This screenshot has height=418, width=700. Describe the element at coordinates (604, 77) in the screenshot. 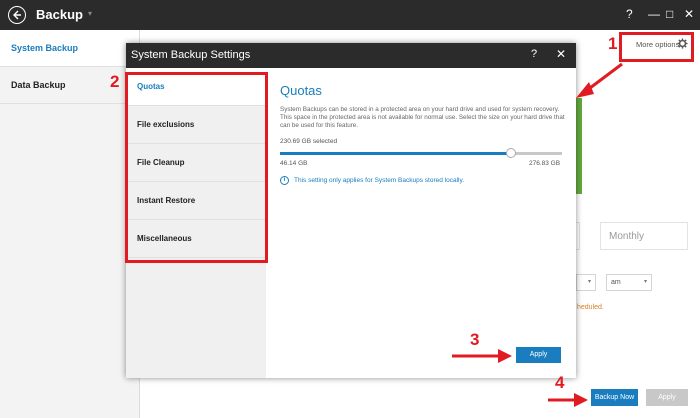

I see `arrow-1-line` at that location.